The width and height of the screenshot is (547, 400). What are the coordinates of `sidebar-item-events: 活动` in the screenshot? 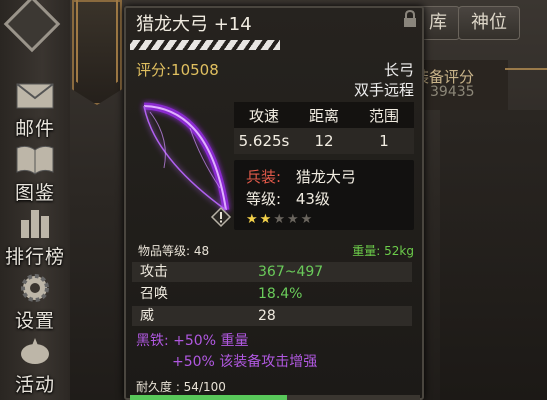 It's located at (35, 365).